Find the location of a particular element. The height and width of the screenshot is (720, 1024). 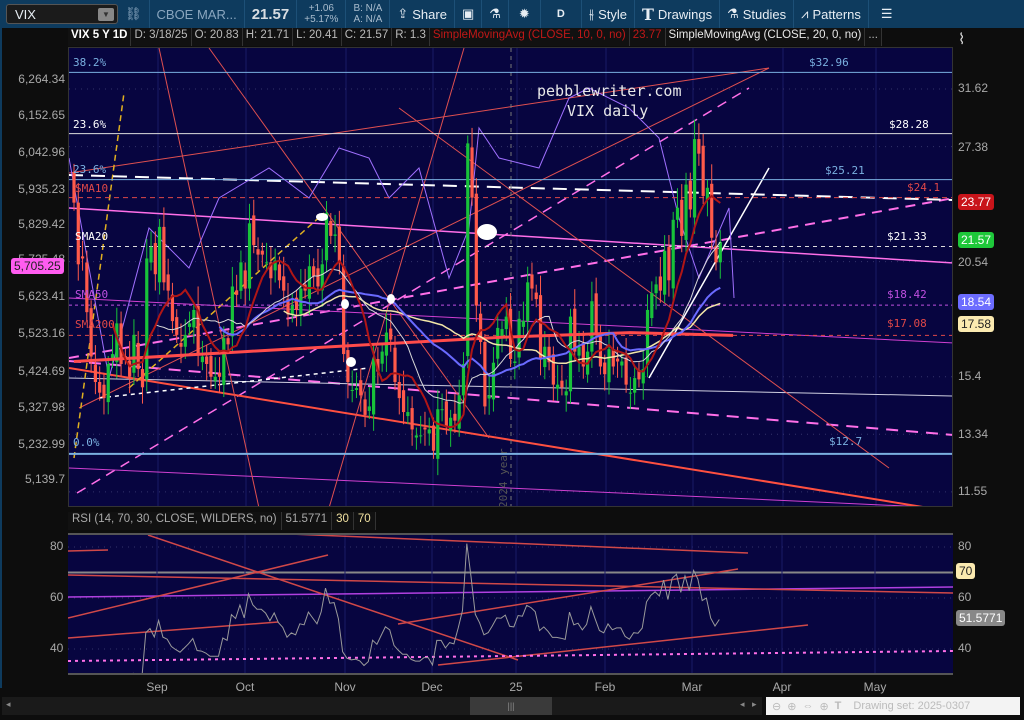

scrollbar-thumb: ||| is located at coordinates (511, 706).